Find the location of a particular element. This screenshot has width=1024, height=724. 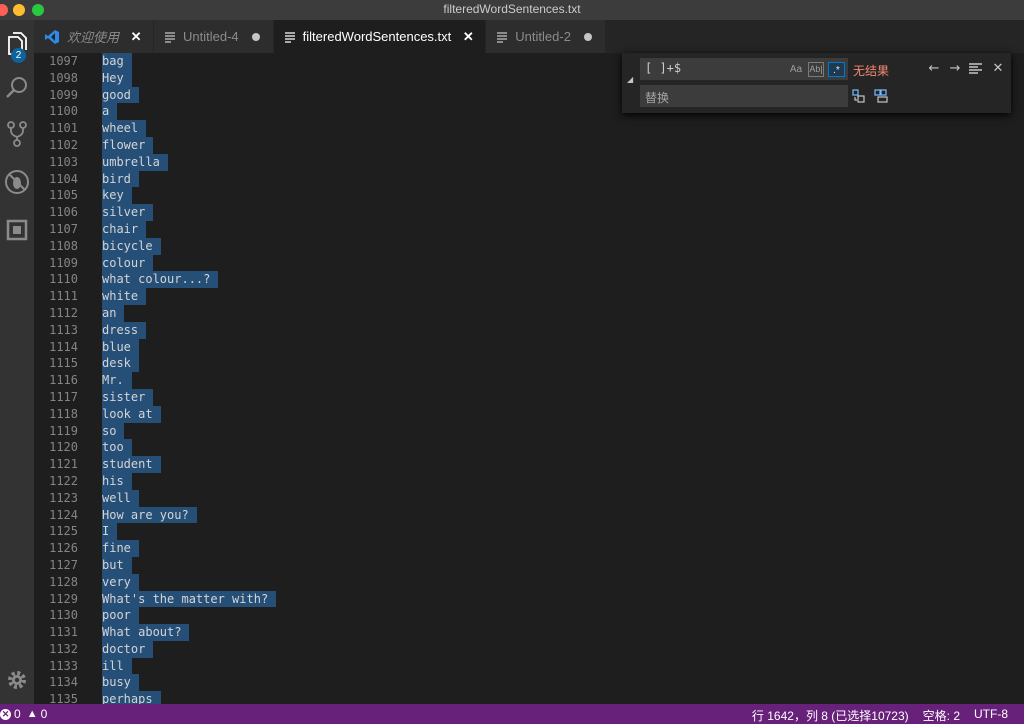

gear-icon is located at coordinates (17, 680).